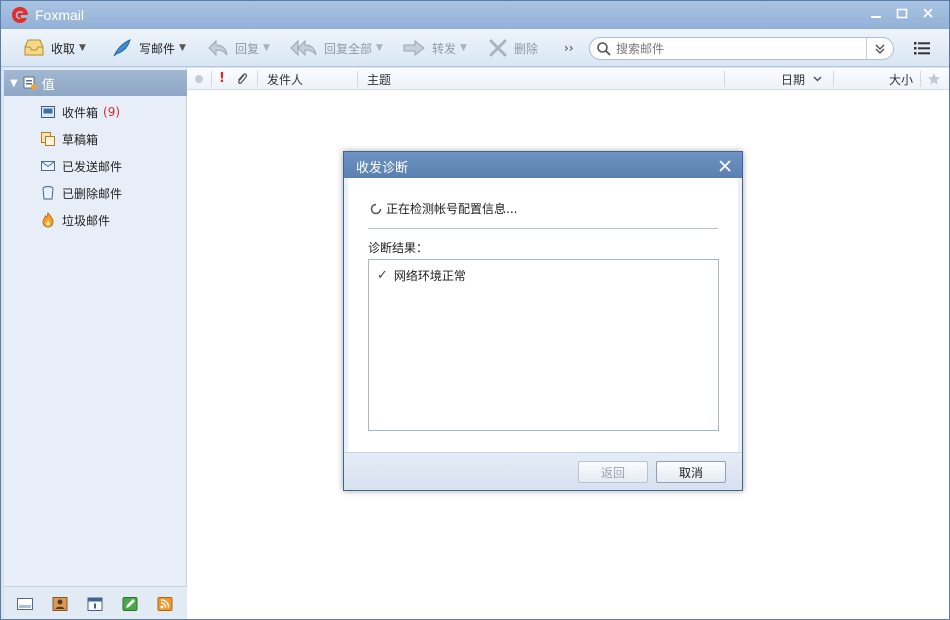 The height and width of the screenshot is (620, 950). Describe the element at coordinates (130, 604) in the screenshot. I see `notes-pencil-icon` at that location.